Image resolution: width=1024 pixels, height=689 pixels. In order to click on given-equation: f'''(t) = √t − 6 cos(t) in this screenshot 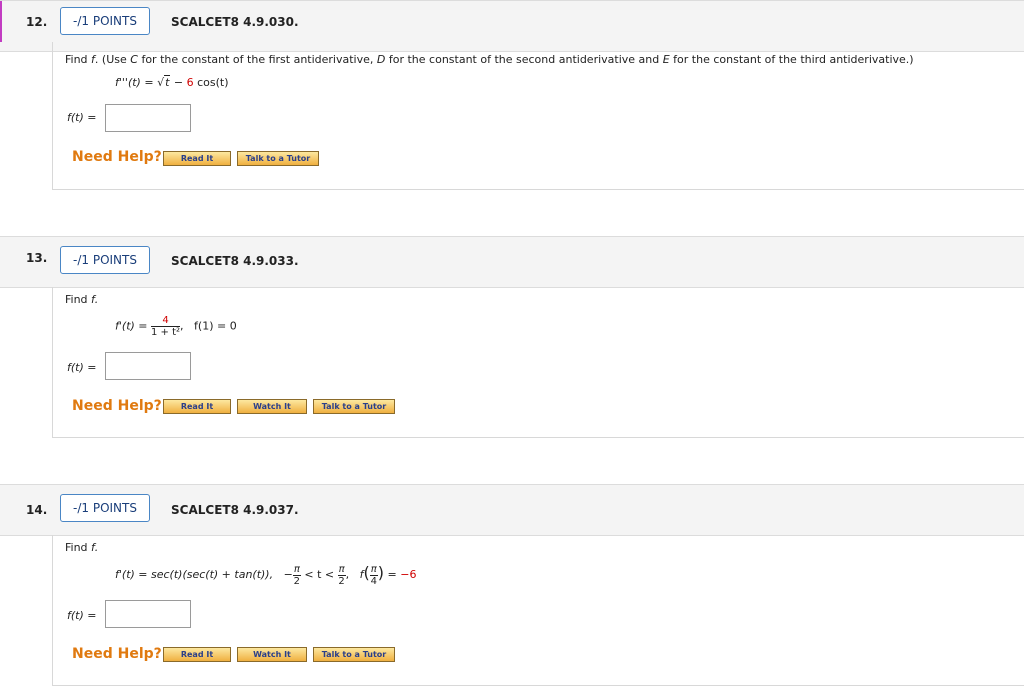, I will do `click(172, 82)`.